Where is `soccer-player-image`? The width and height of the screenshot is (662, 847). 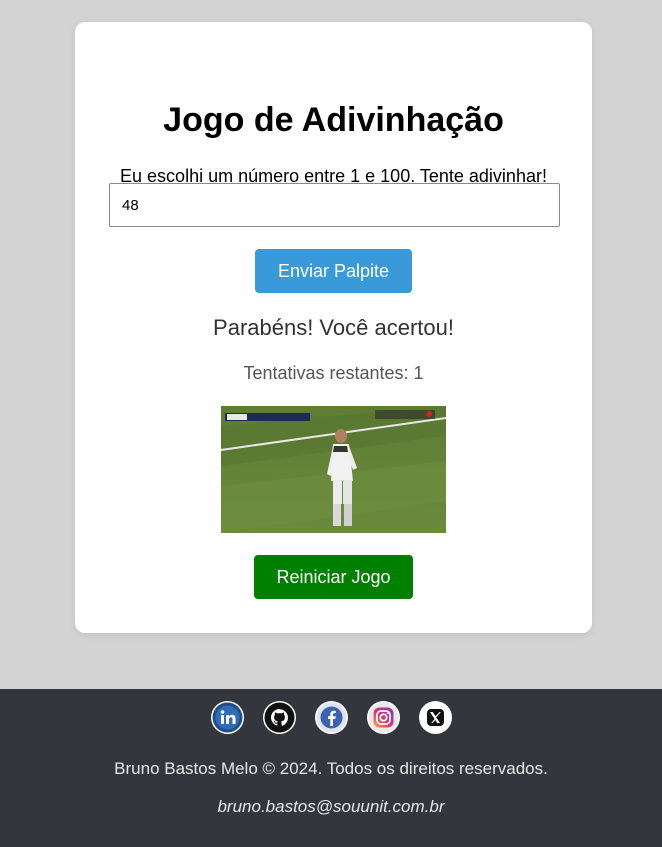
soccer-player-image is located at coordinates (333, 469).